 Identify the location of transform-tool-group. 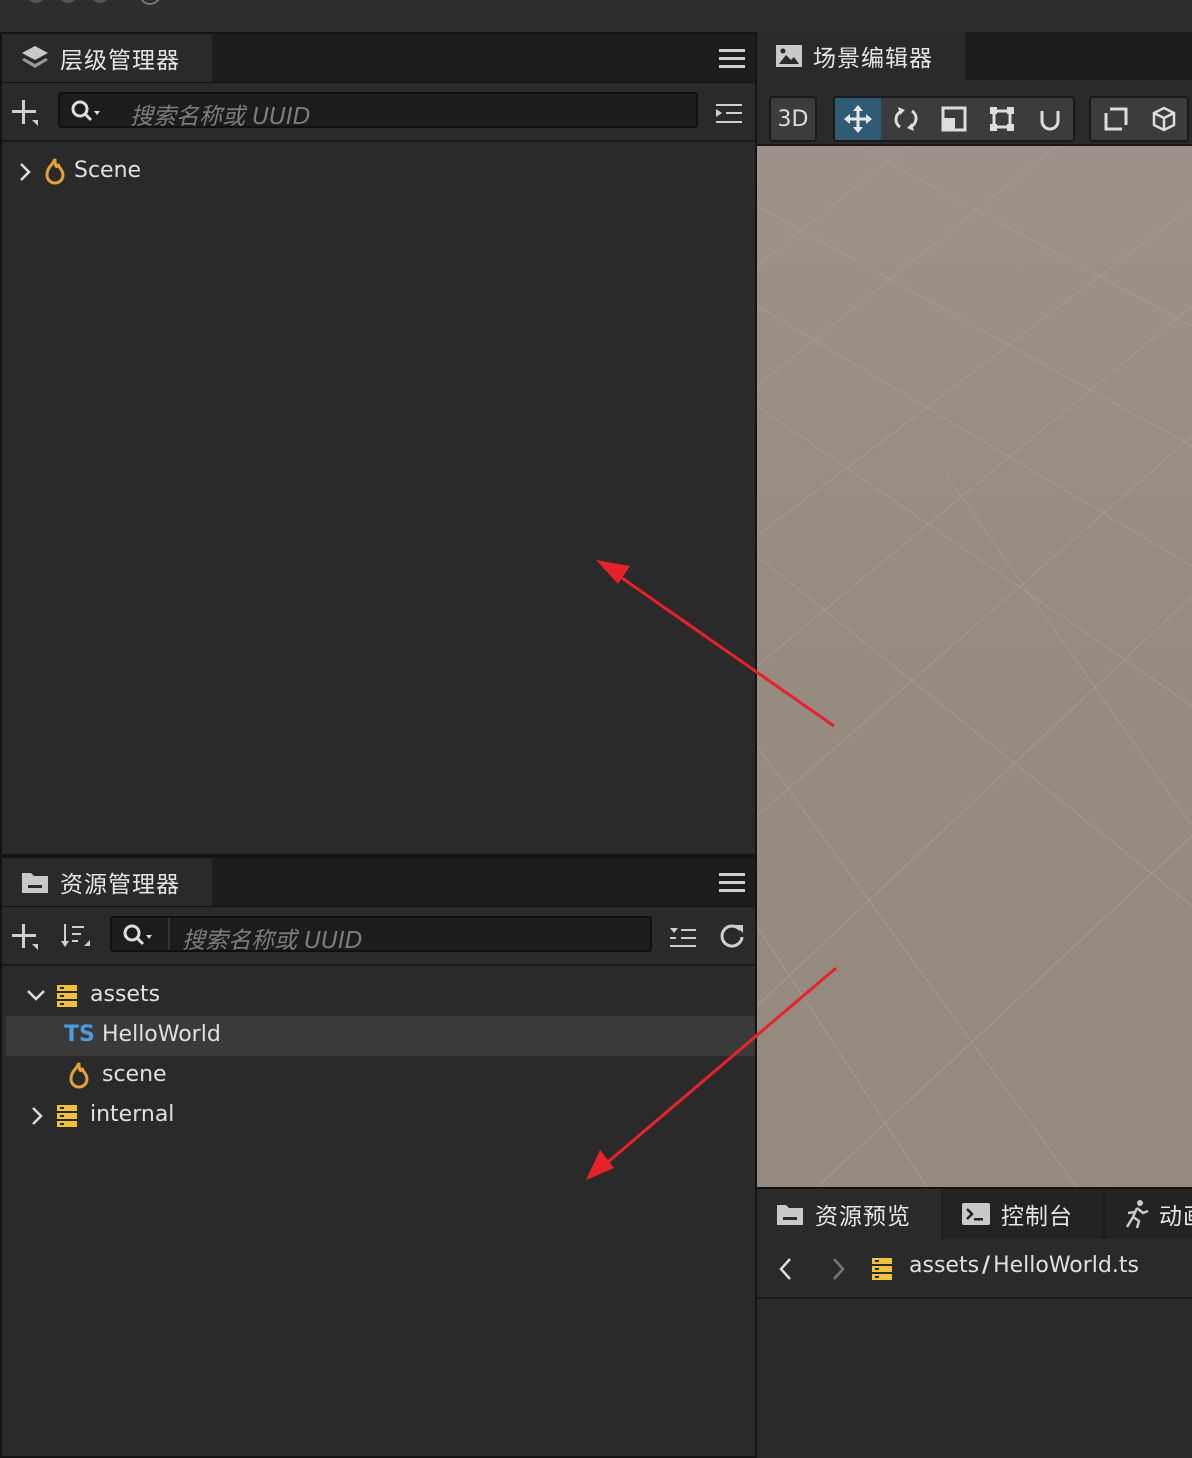
(954, 119).